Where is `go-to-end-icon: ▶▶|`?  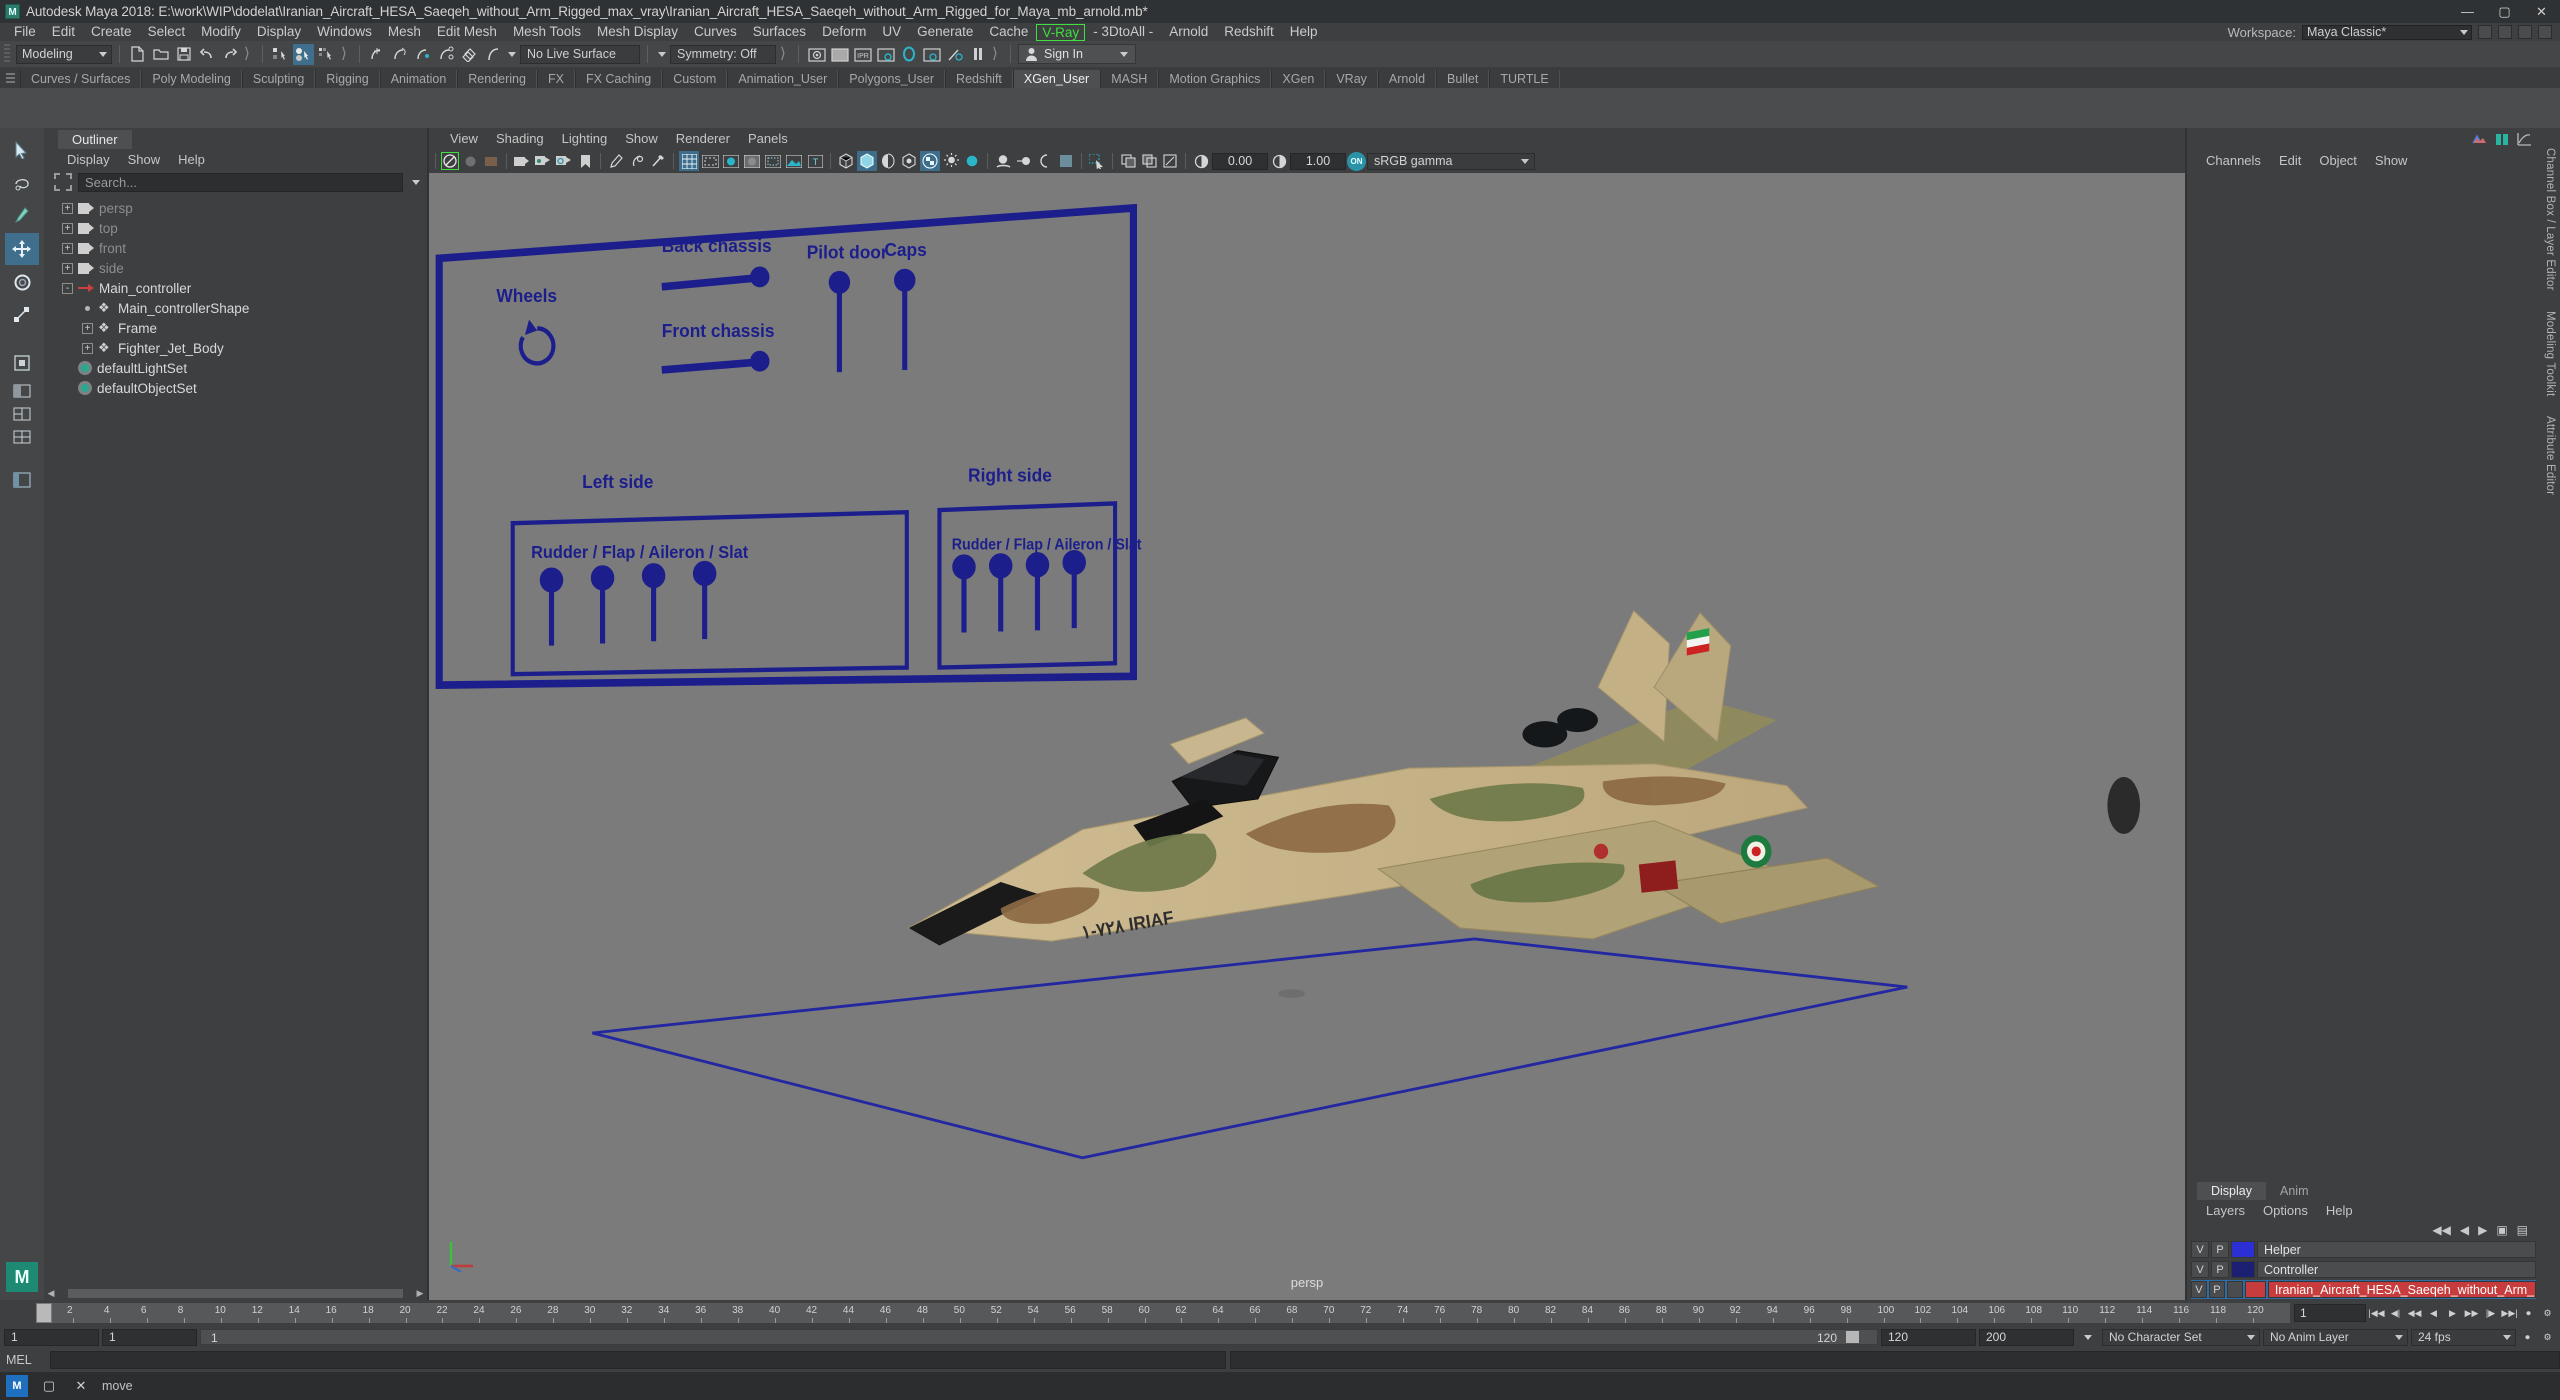
go-to-end-icon: ▶▶| is located at coordinates (2509, 1313).